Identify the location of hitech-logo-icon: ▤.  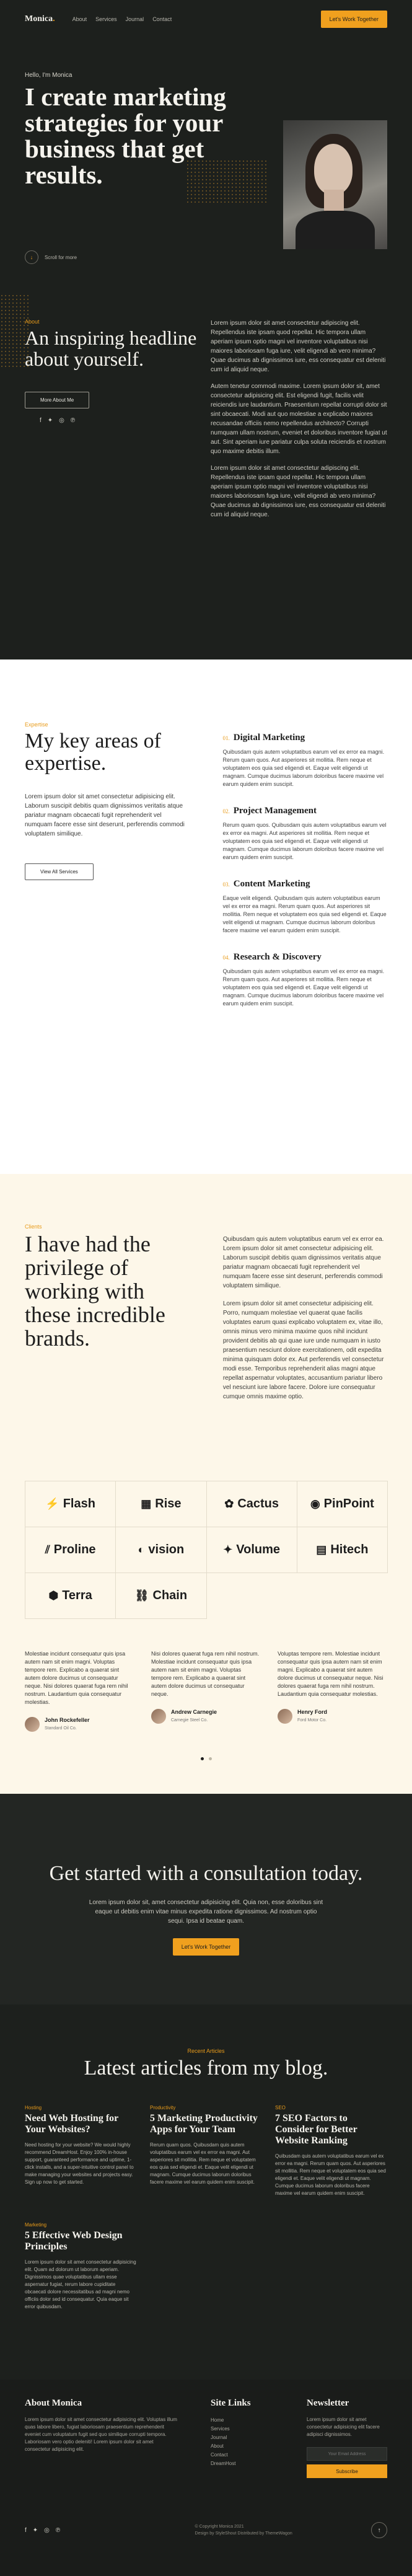
(322, 1549).